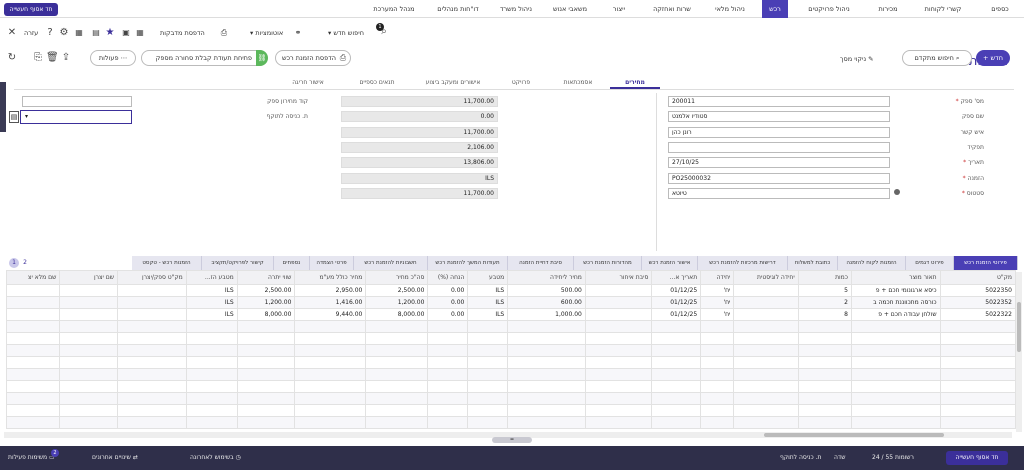 Image resolution: width=1024 pixels, height=470 pixels. Describe the element at coordinates (88, 277) in the screenshot. I see `column-header: שם יצרן` at that location.